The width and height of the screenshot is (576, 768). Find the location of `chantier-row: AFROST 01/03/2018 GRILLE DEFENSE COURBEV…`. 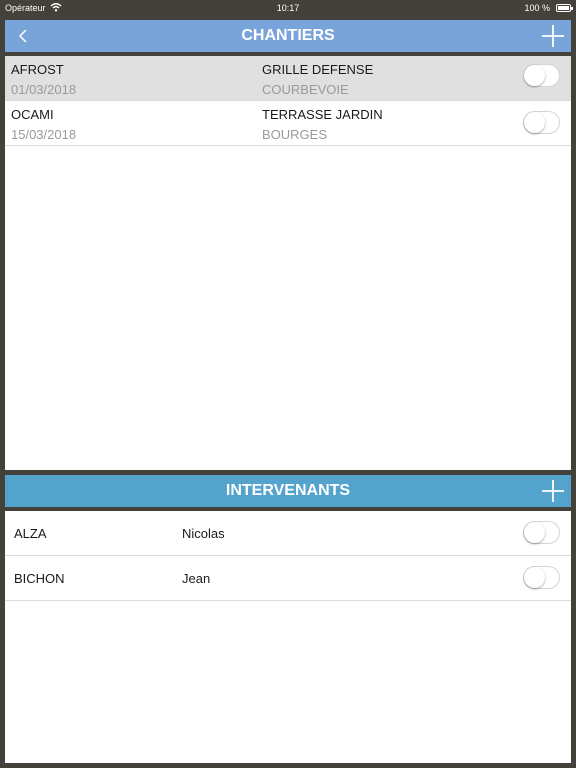

chantier-row: AFROST 01/03/2018 GRILLE DEFENSE COURBEV… is located at coordinates (288, 78).